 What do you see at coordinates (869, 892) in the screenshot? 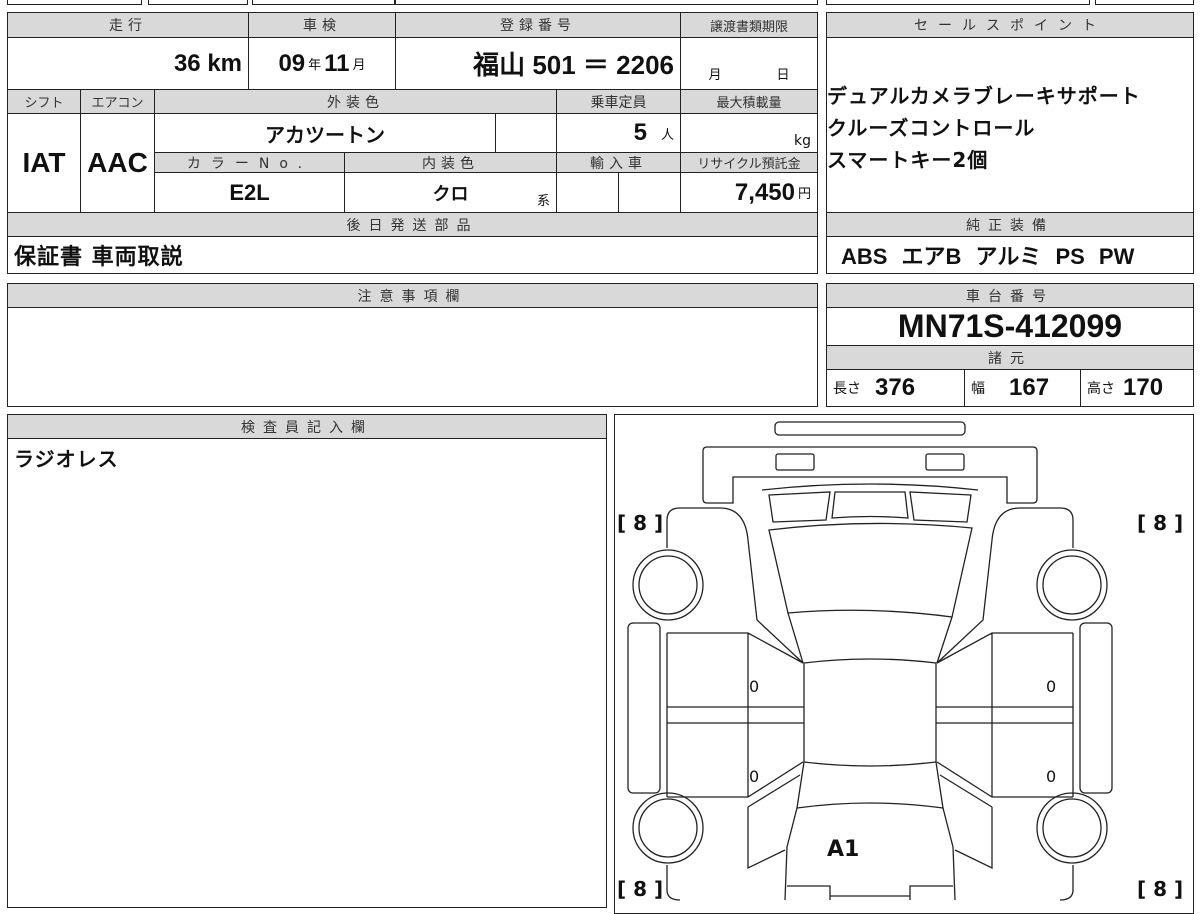
I see `rear-bumper` at bounding box center [869, 892].